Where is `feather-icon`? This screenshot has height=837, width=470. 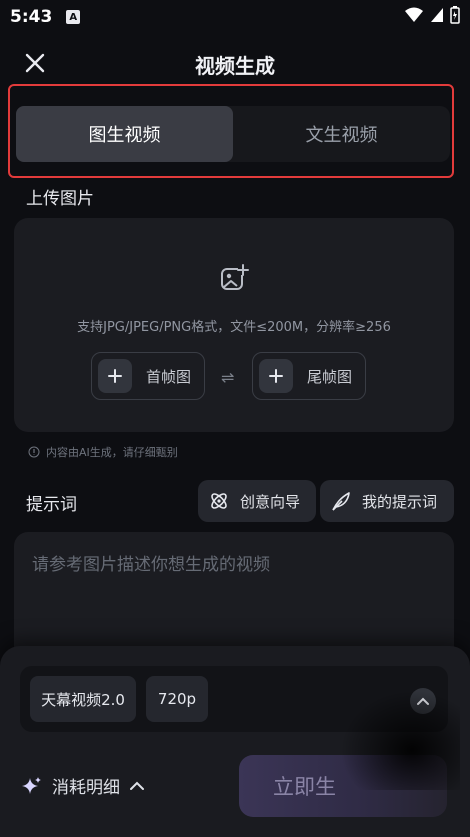
feather-icon is located at coordinates (341, 501).